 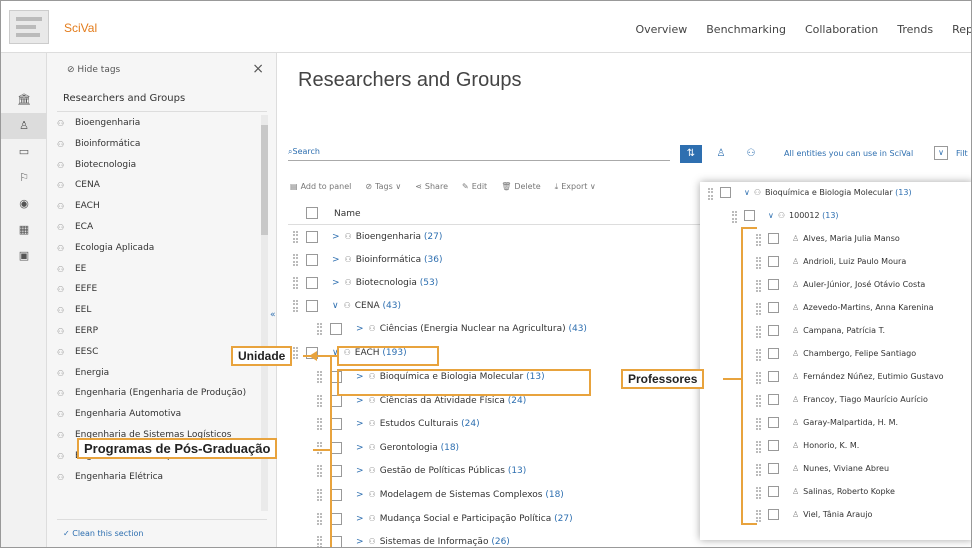 I want to click on row-name: > ⚇ Bioengenharia (27), so click(x=387, y=237).